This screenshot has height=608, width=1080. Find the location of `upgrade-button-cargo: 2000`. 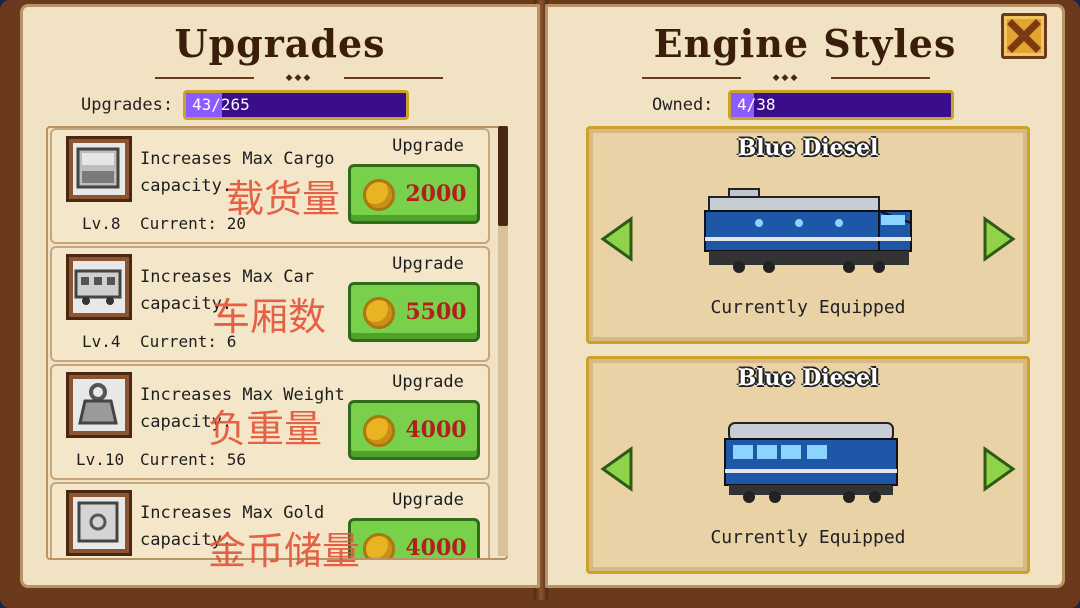

upgrade-button-cargo: 2000 is located at coordinates (414, 194).